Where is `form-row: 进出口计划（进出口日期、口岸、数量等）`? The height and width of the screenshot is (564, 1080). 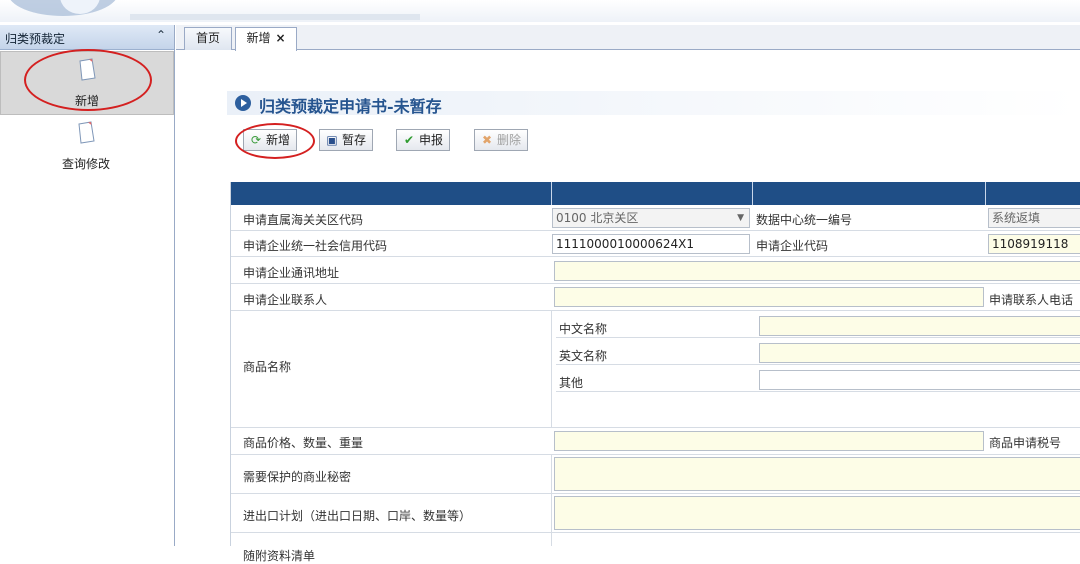 form-row: 进出口计划（进出口日期、口岸、数量等） is located at coordinates (655, 513).